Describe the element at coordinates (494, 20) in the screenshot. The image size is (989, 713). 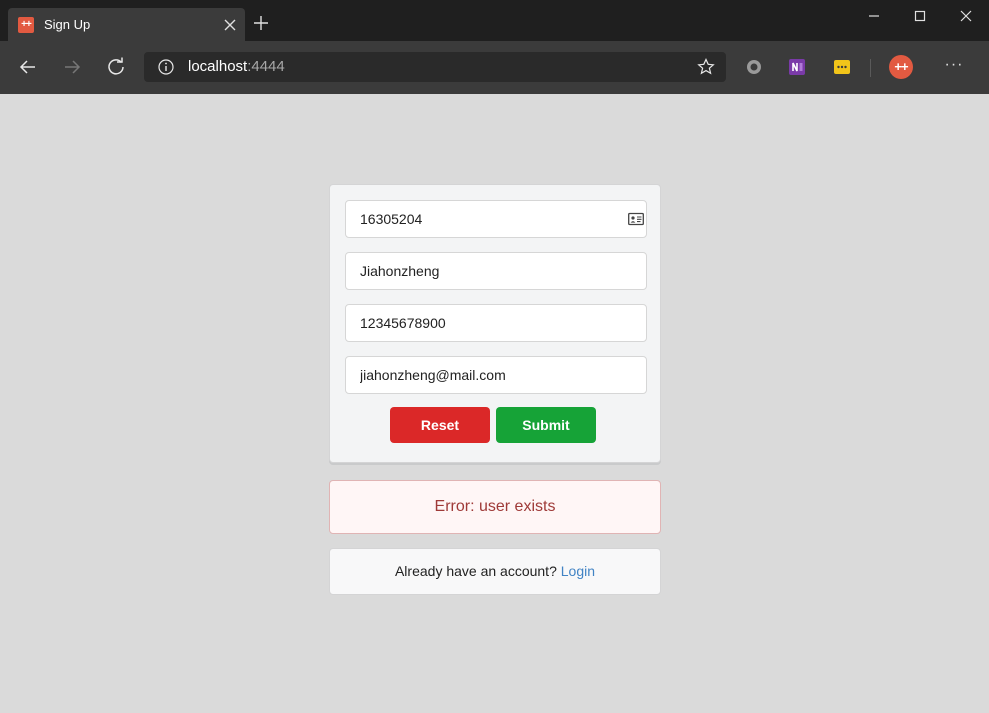
I see `browser-titlebar: ++ Sign Up` at that location.